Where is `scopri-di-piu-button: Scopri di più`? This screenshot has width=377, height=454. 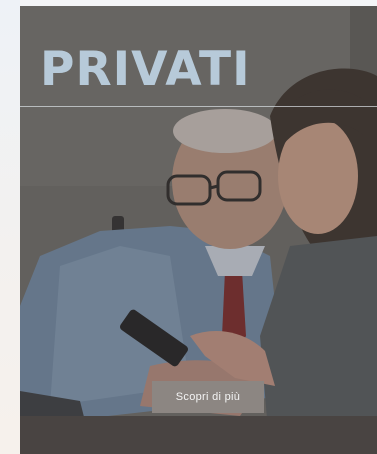 scopri-di-piu-button: Scopri di più is located at coordinates (208, 397).